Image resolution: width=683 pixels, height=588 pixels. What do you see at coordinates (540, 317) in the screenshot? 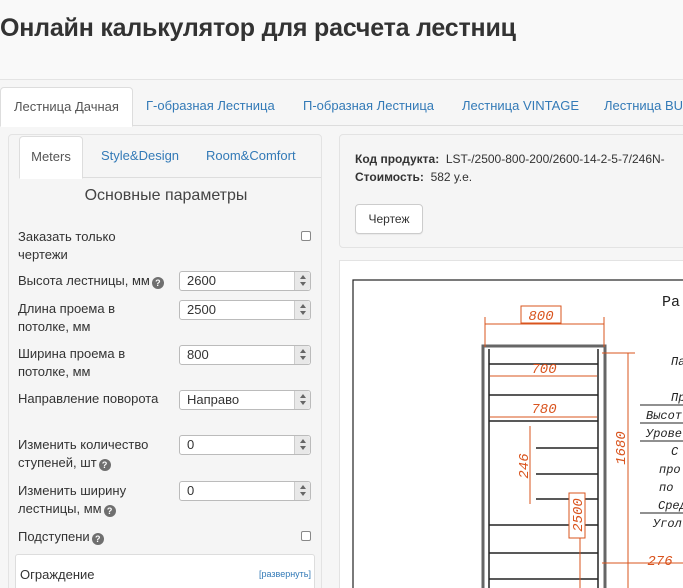
I see `dim-800: 800` at bounding box center [540, 317].